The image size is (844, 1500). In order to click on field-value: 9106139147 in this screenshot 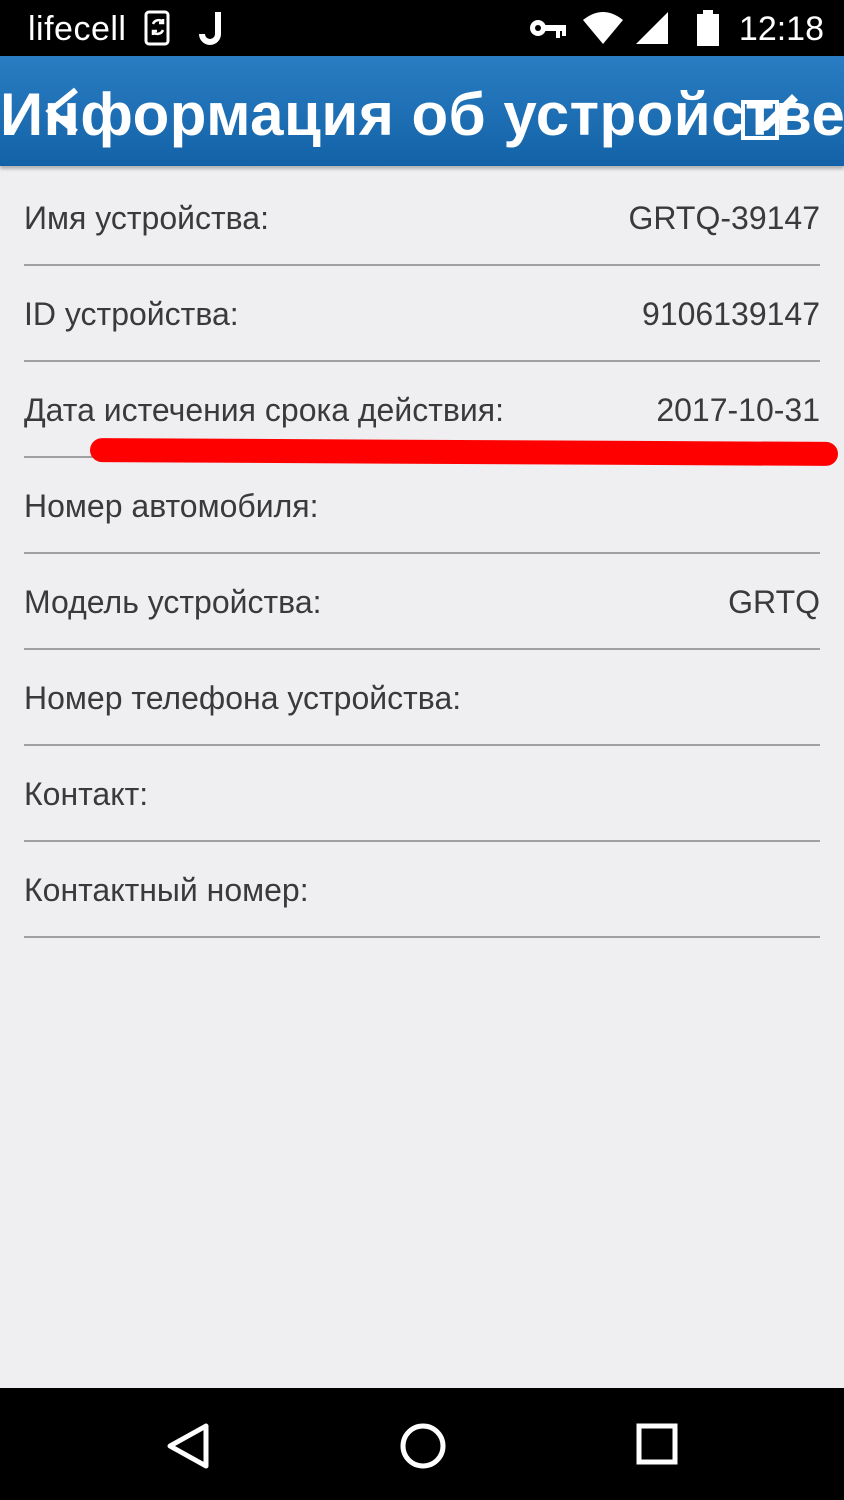, I will do `click(731, 314)`.